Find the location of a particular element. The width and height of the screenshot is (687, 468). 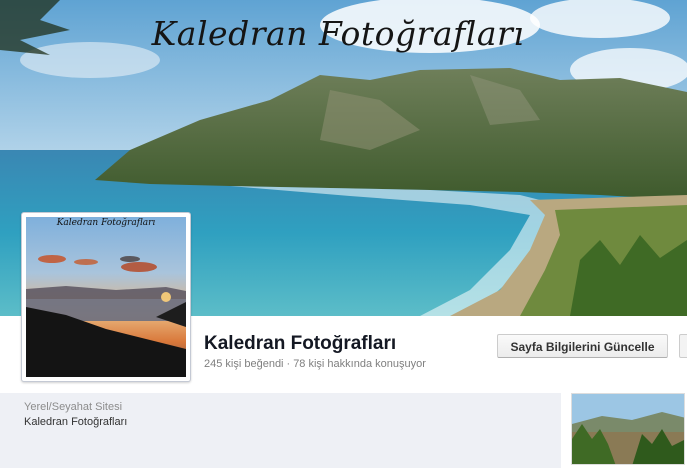

page-category: Yerel/Seyahat Sitesi is located at coordinates (73, 407).